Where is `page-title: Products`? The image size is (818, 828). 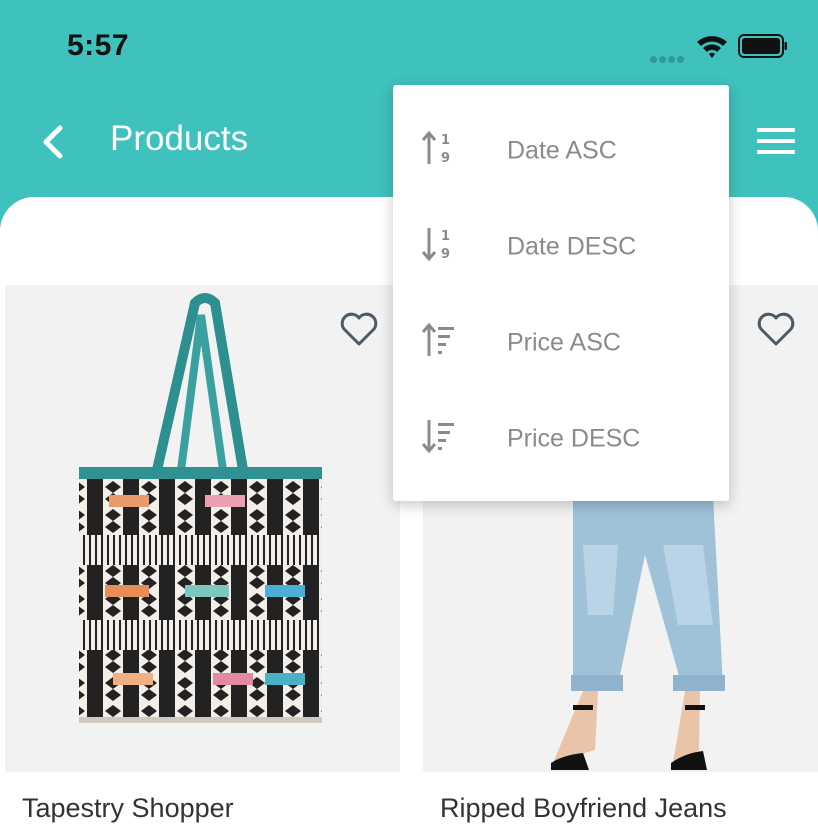
page-title: Products is located at coordinates (179, 138).